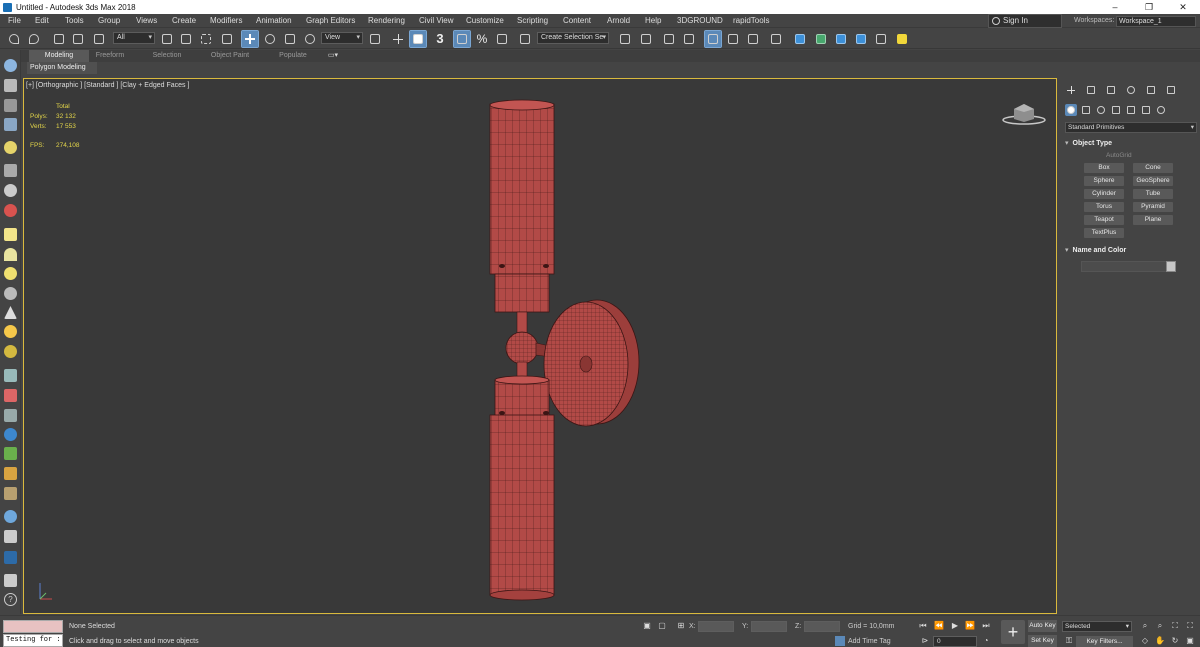 Image resolution: width=1200 pixels, height=647 pixels. I want to click on geosphere-button: GeoSphere, so click(1153, 181).